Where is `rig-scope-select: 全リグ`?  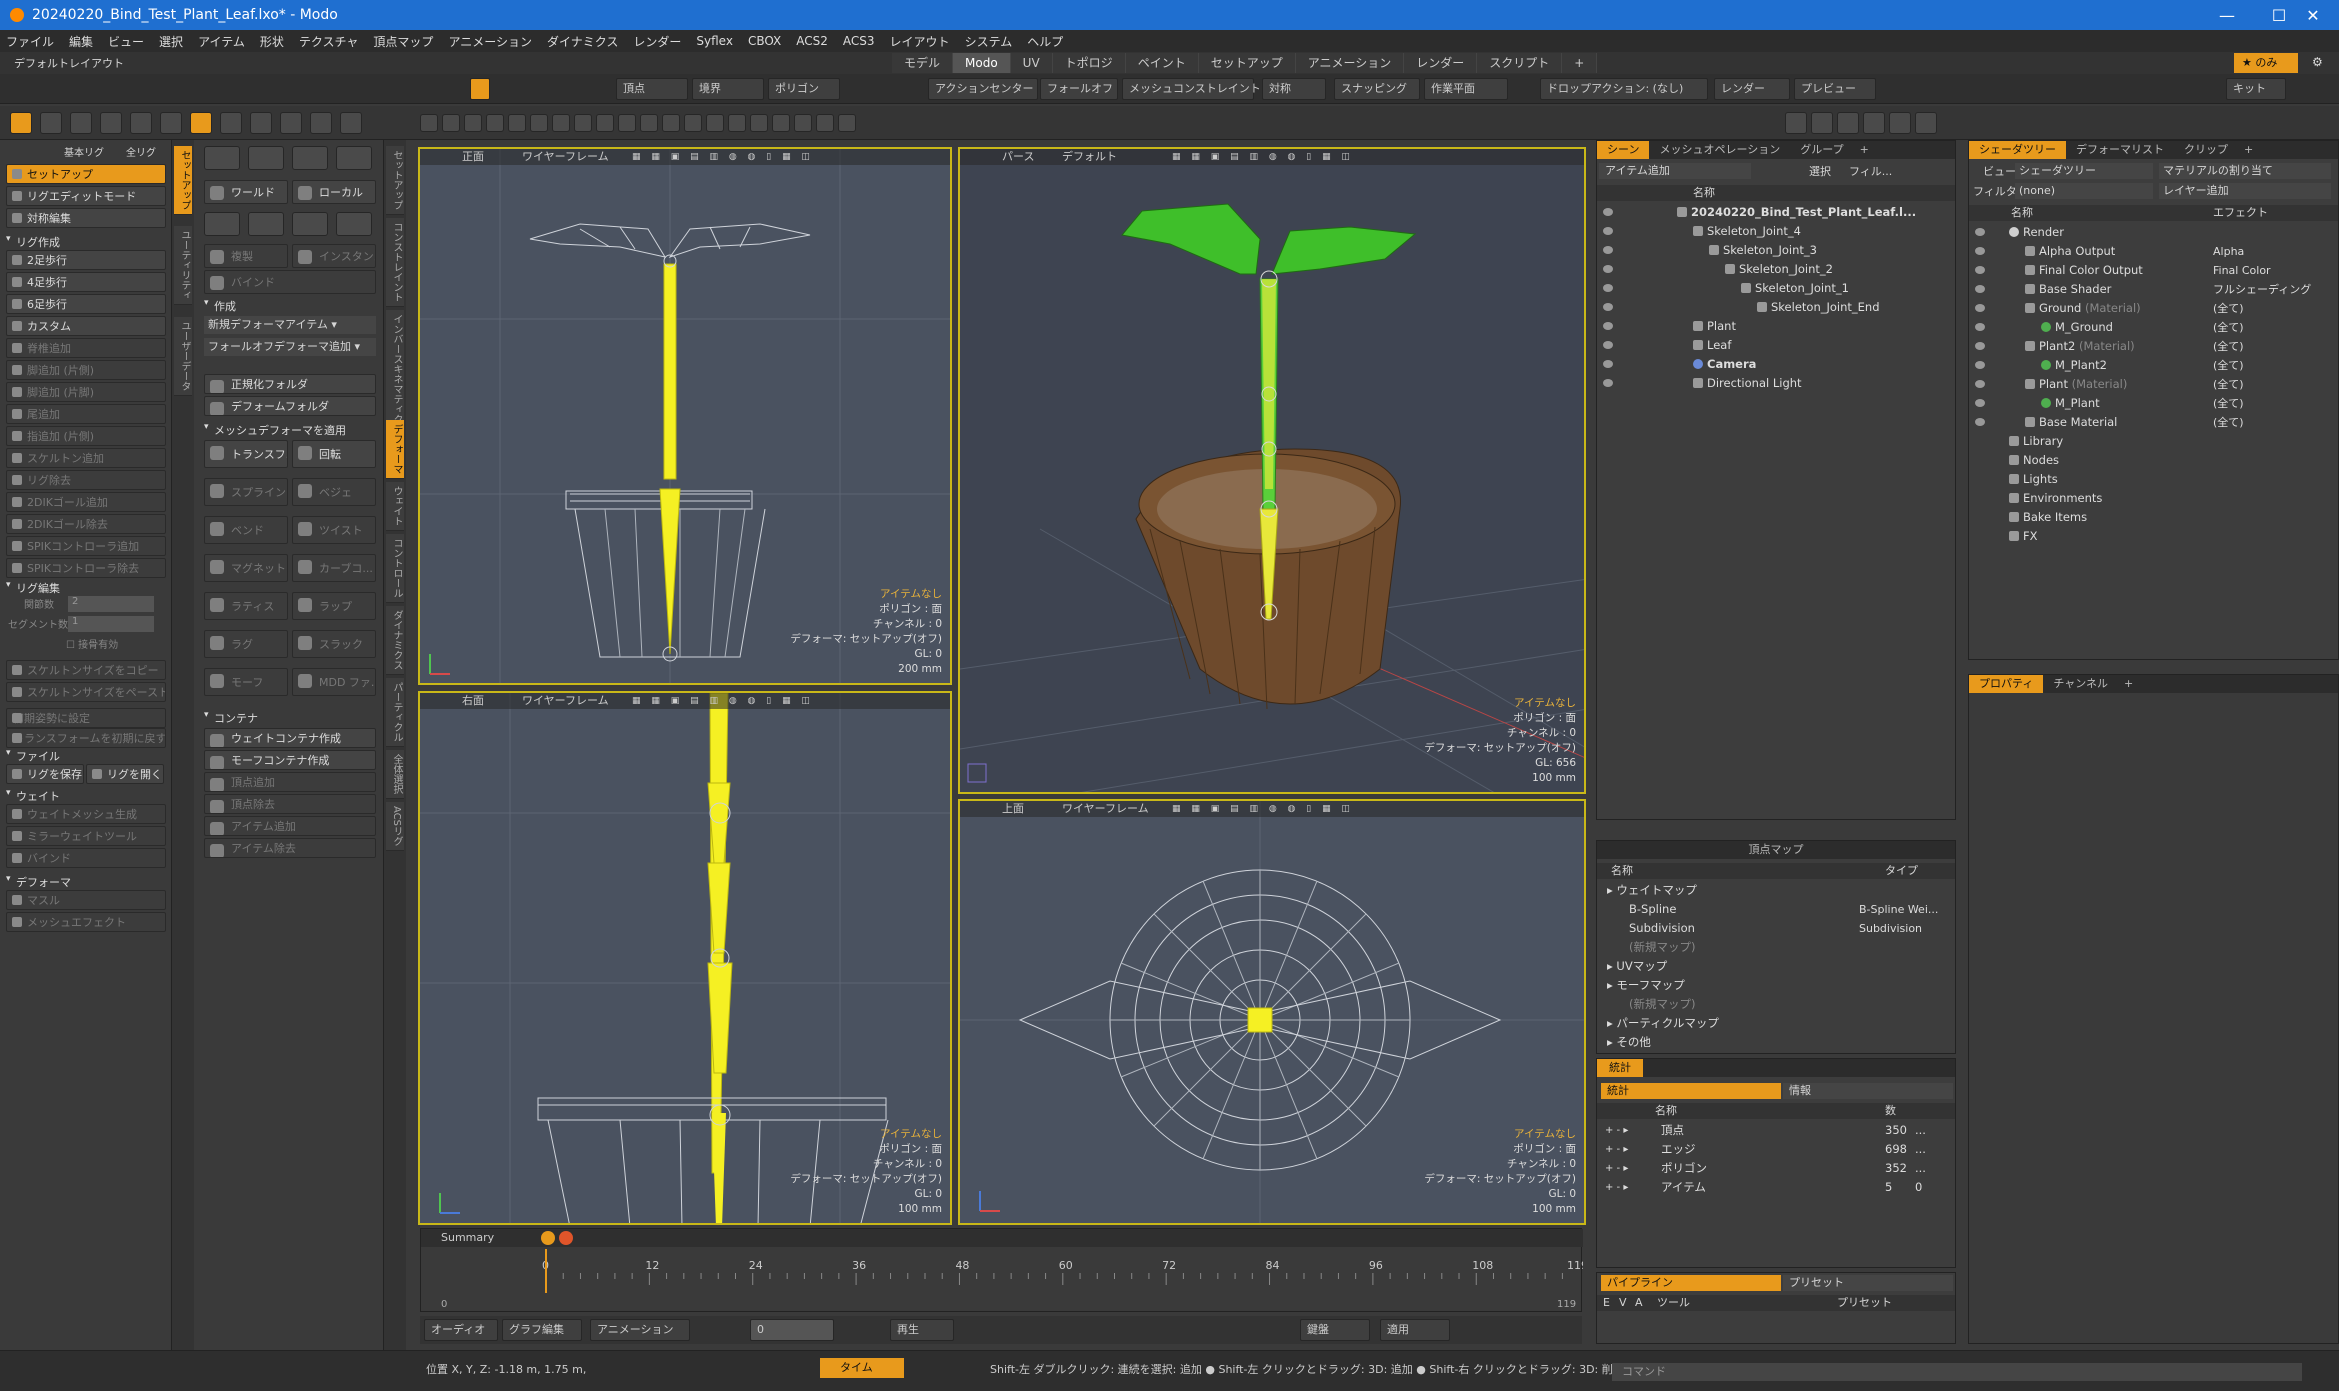
rig-scope-select: 全リグ is located at coordinates (141, 151).